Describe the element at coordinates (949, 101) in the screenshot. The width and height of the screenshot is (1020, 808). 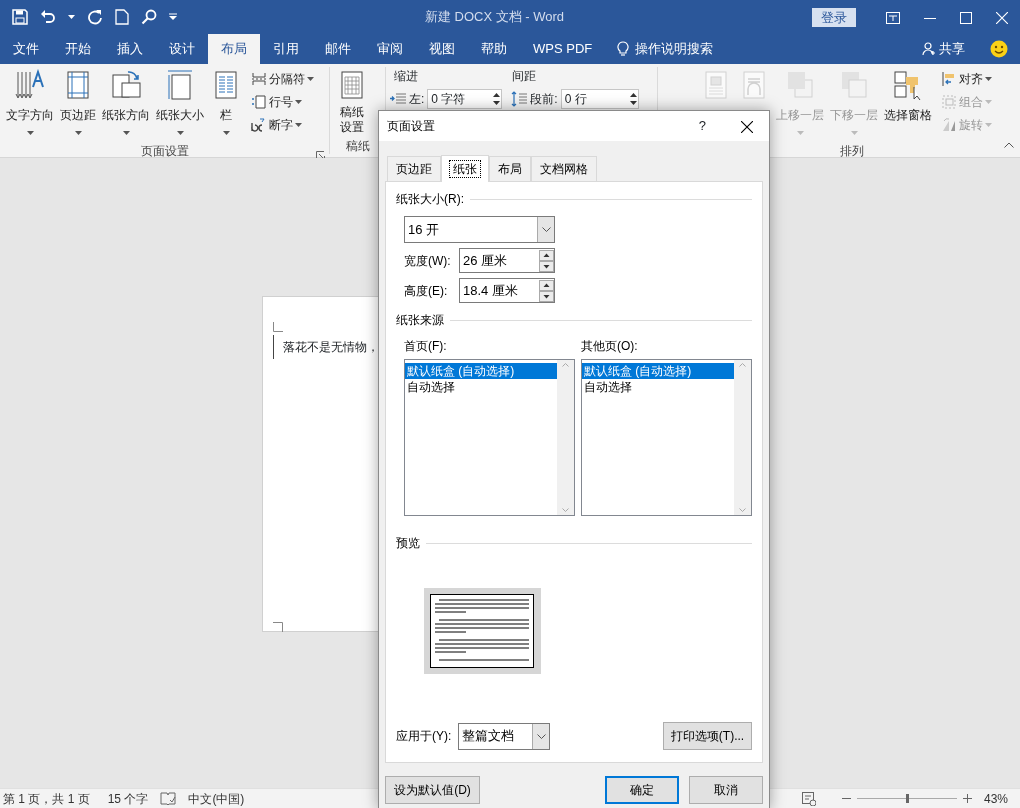
I see `group-icon` at that location.